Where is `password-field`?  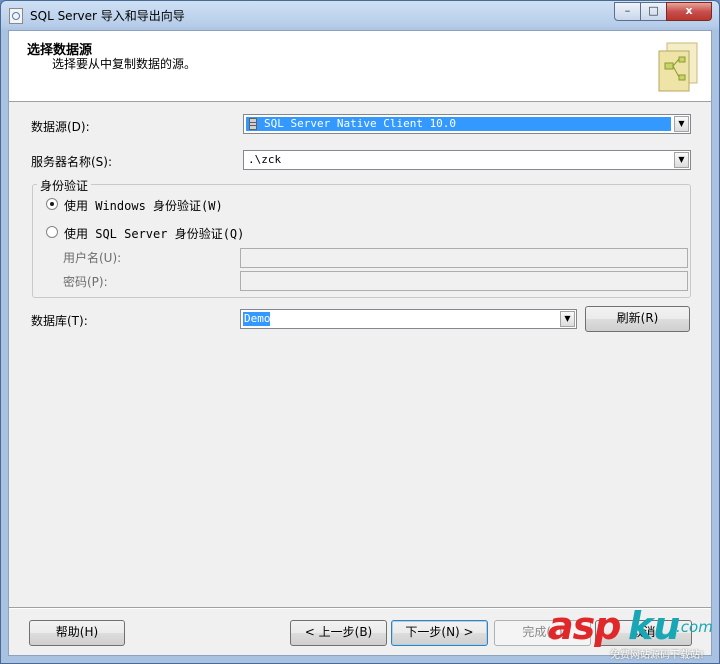 password-field is located at coordinates (464, 281).